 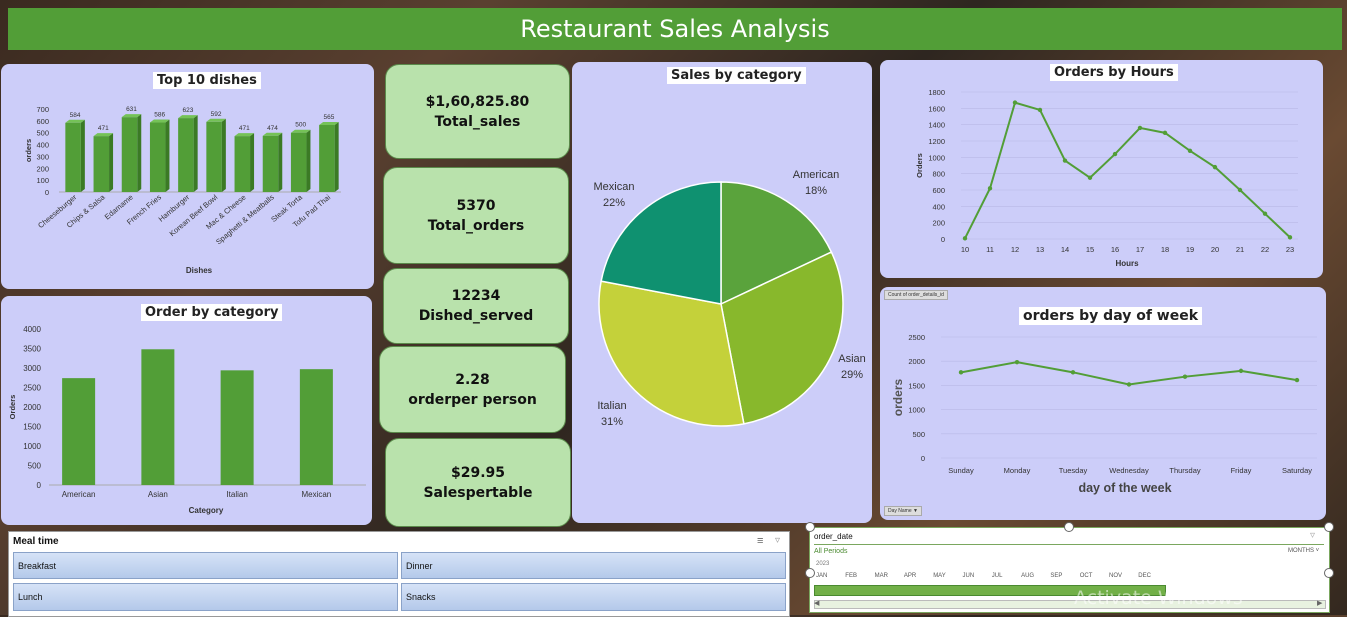 What do you see at coordinates (936, 108) in the screenshot?
I see `y-tick-label: 1600` at bounding box center [936, 108].